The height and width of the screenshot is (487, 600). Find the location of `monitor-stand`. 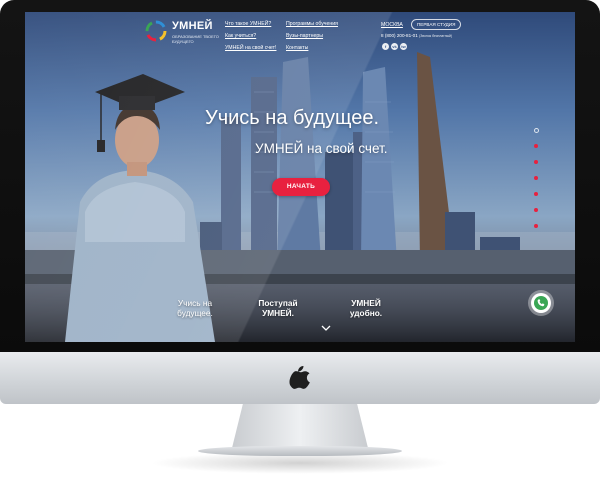

monitor-stand is located at coordinates (300, 426).